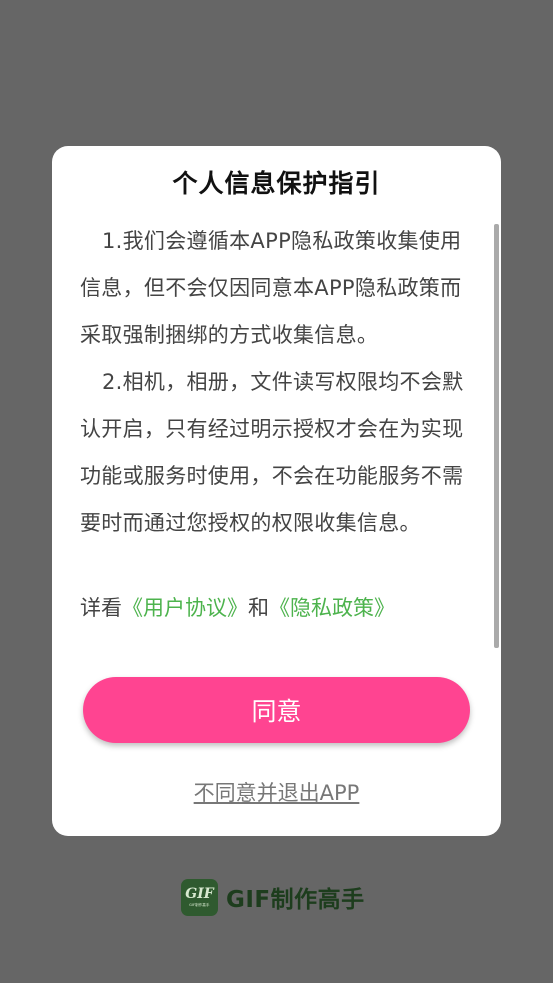 This screenshot has width=553, height=983. What do you see at coordinates (496, 436) in the screenshot?
I see `content-scrollbar` at bounding box center [496, 436].